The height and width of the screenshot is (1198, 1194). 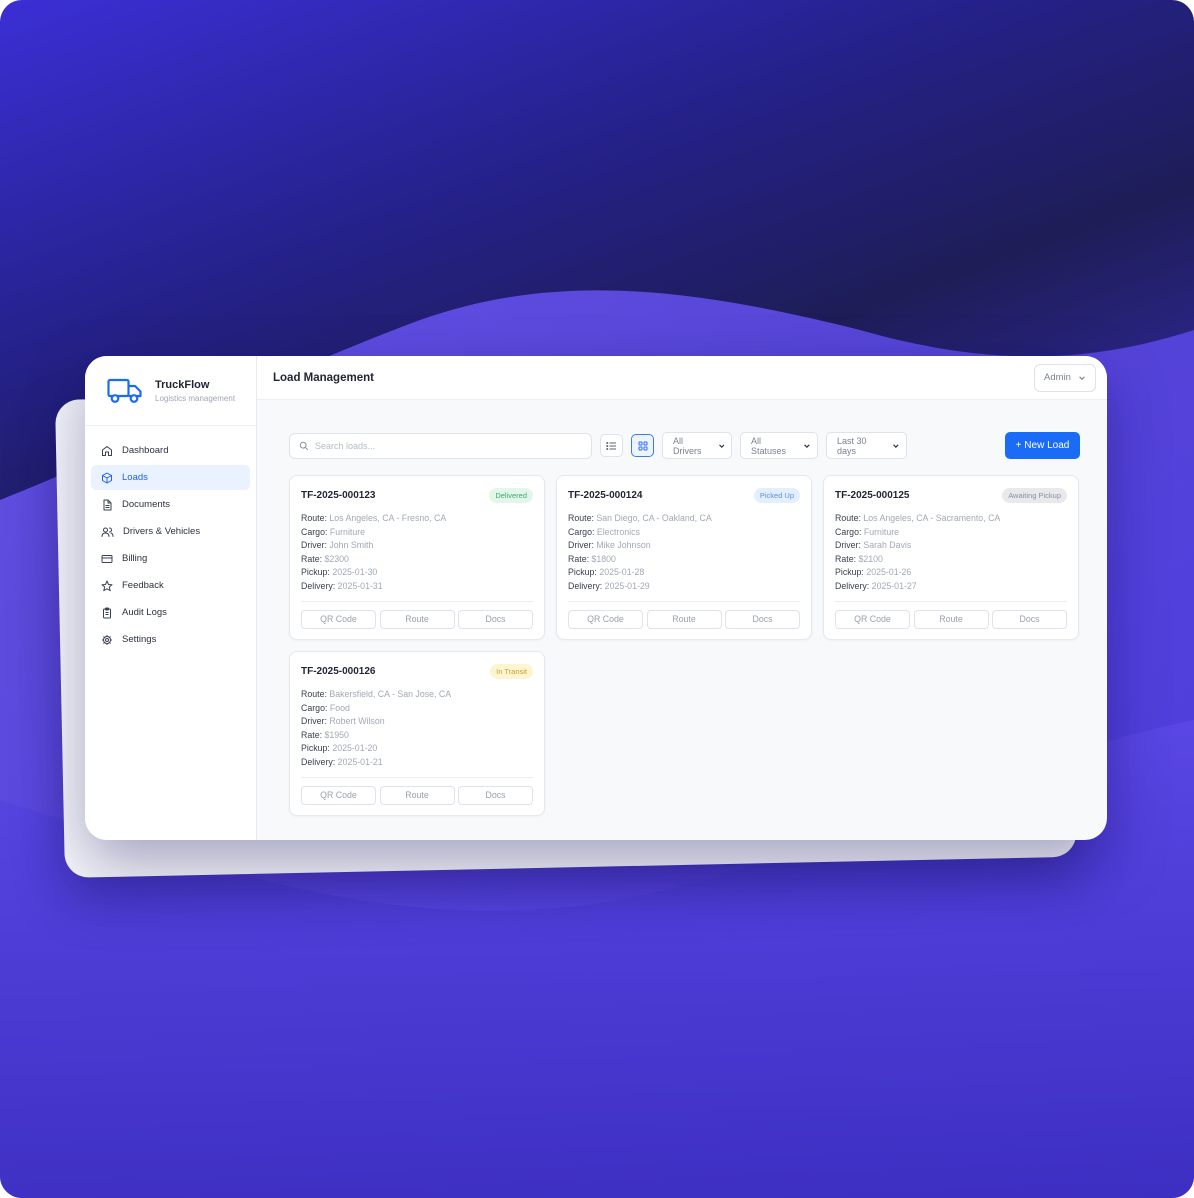 I want to click on grid-view-button, so click(x=642, y=445).